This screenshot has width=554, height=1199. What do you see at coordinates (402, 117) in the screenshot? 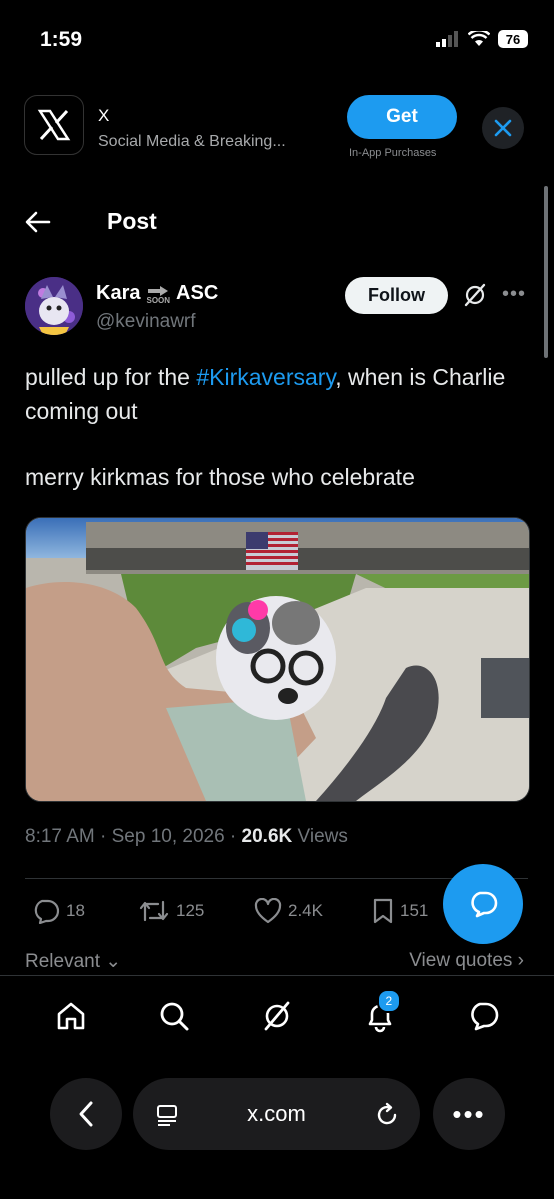
I see `get-app-button: Get` at bounding box center [402, 117].